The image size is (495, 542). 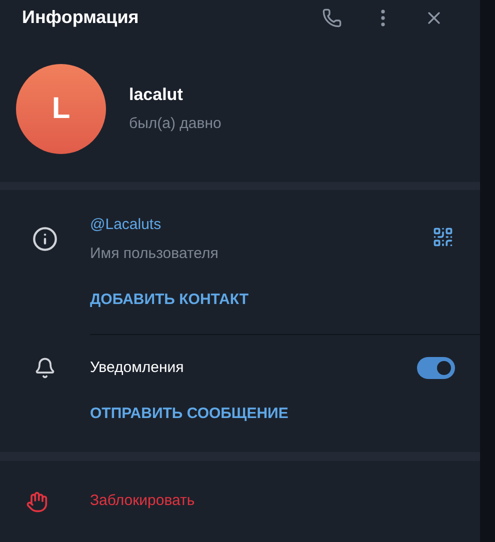 What do you see at coordinates (156, 95) in the screenshot?
I see `profile-name: lacalut` at bounding box center [156, 95].